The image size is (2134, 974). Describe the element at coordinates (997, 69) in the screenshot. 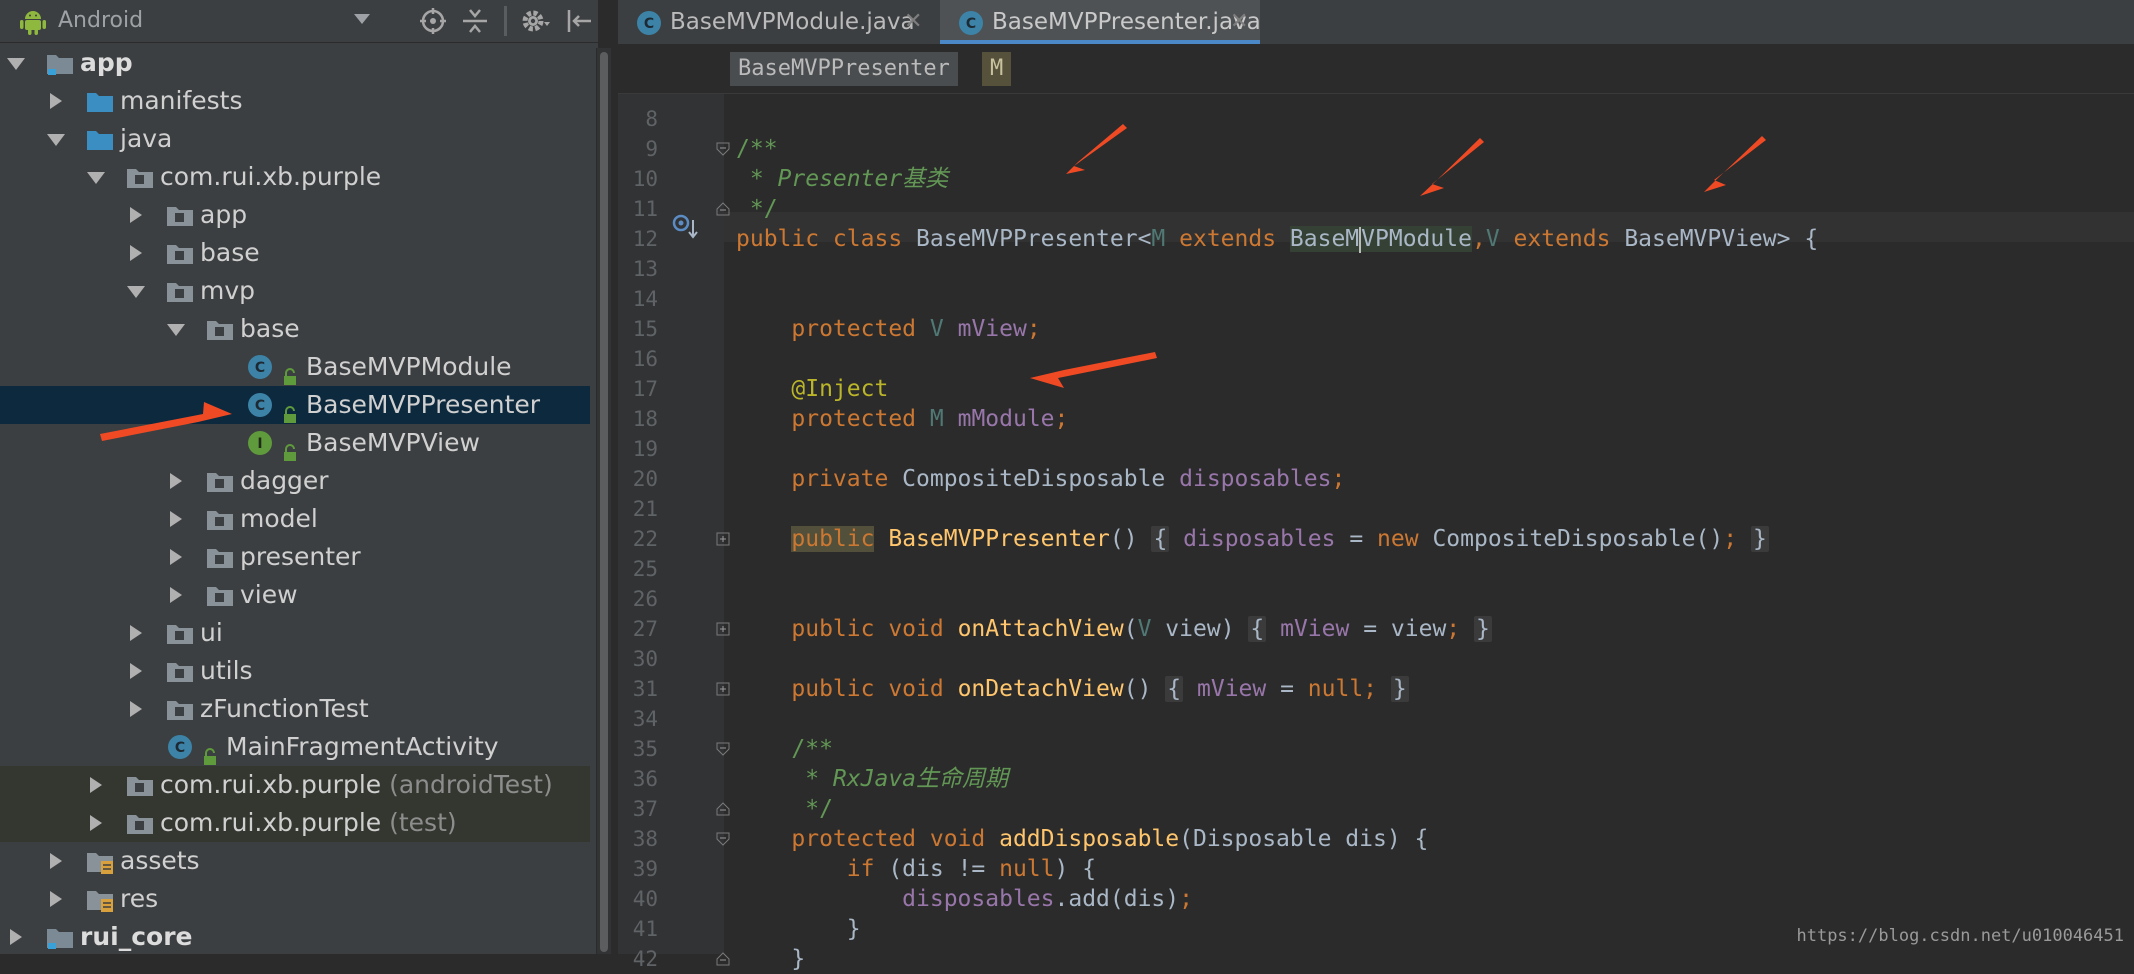

I see `breadcrumb-type-param: M` at that location.